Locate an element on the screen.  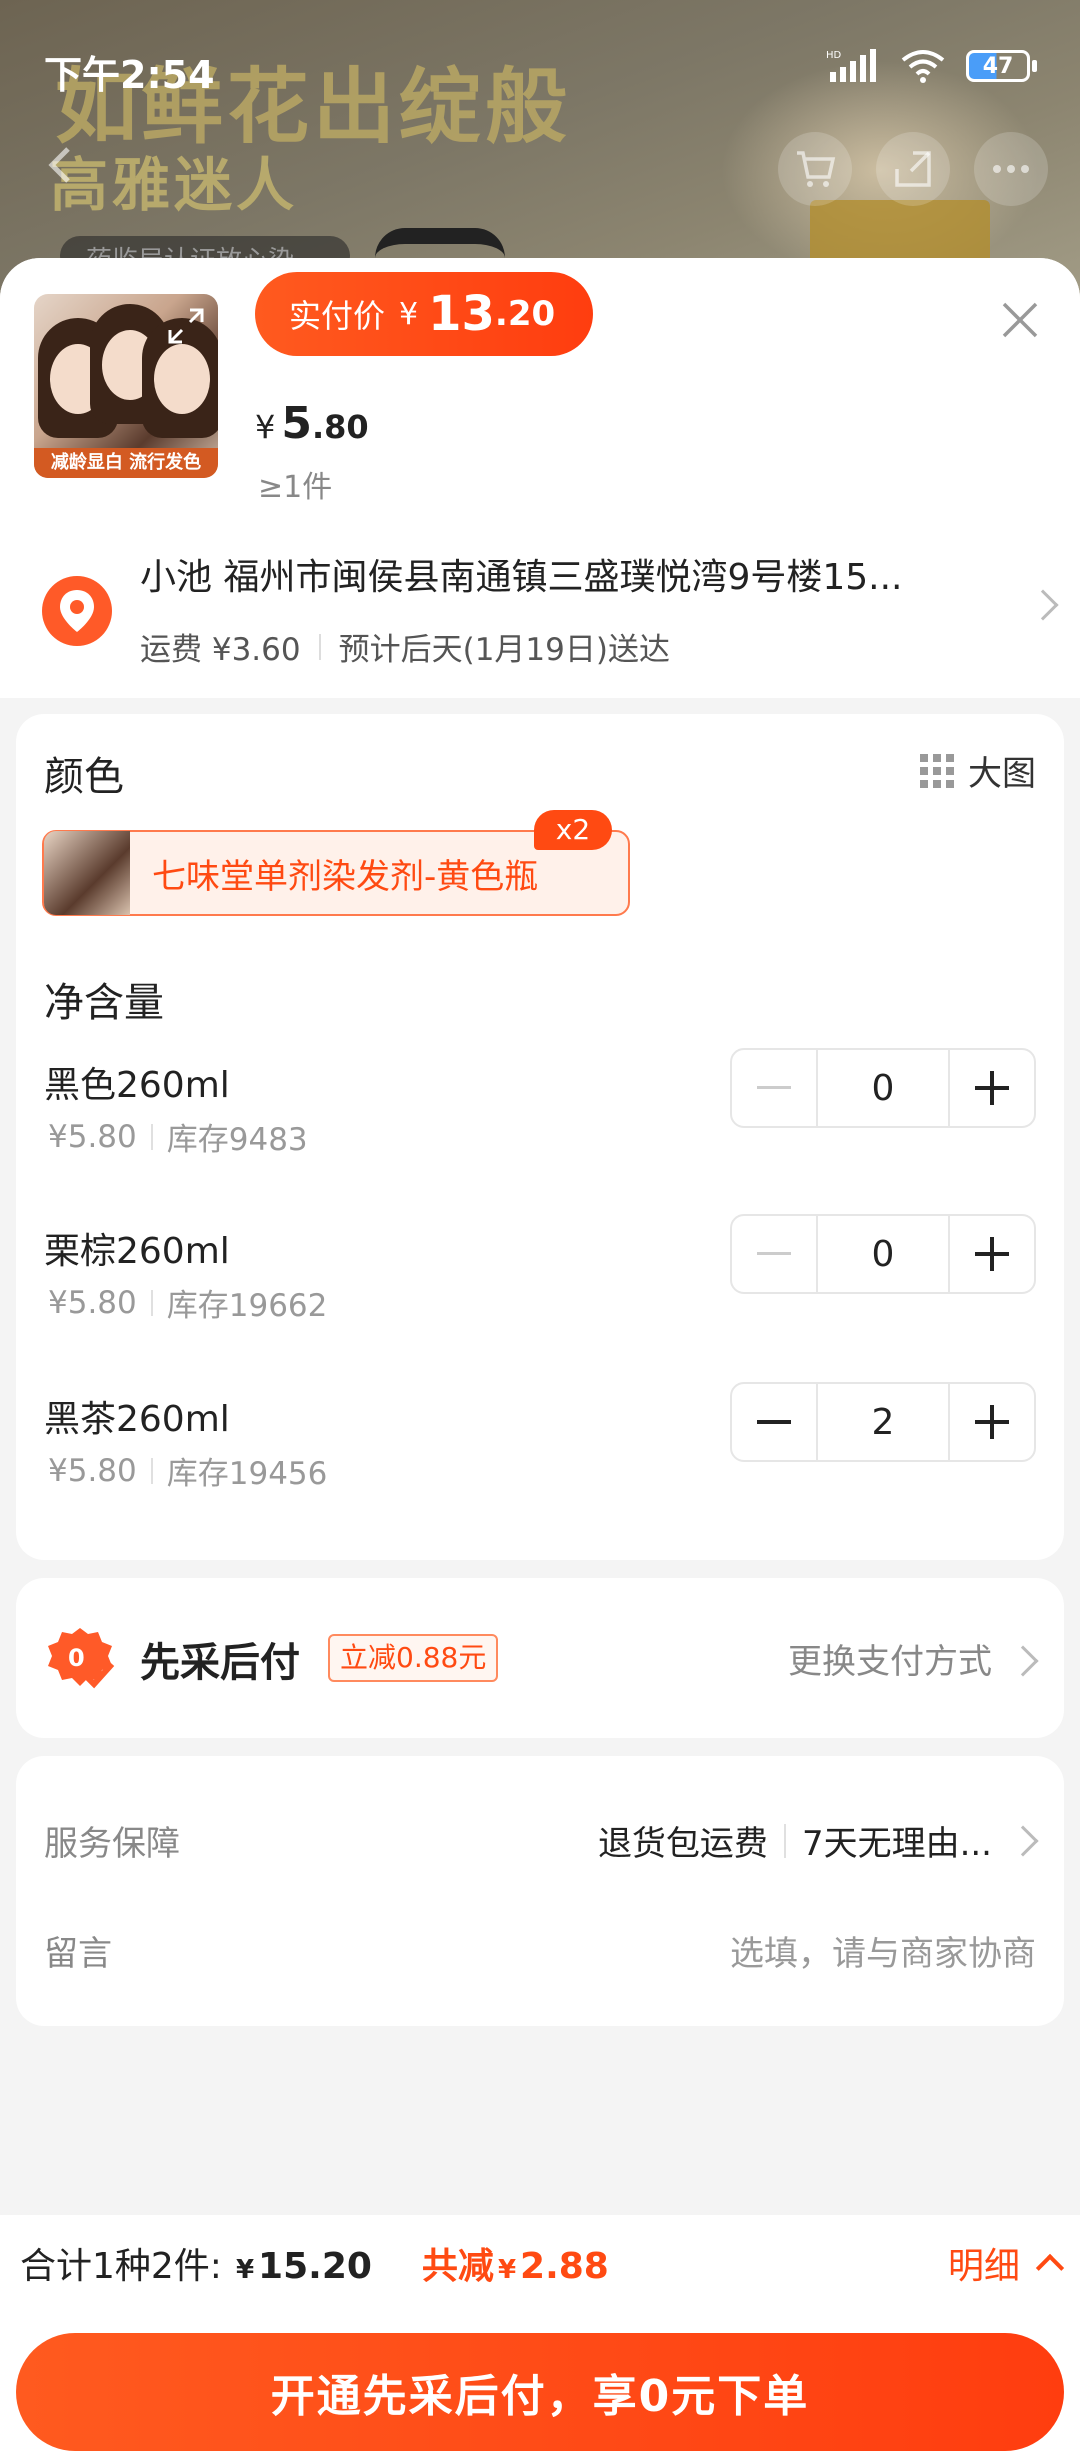
unit-price-integer: 5 is located at coordinates (296, 423).